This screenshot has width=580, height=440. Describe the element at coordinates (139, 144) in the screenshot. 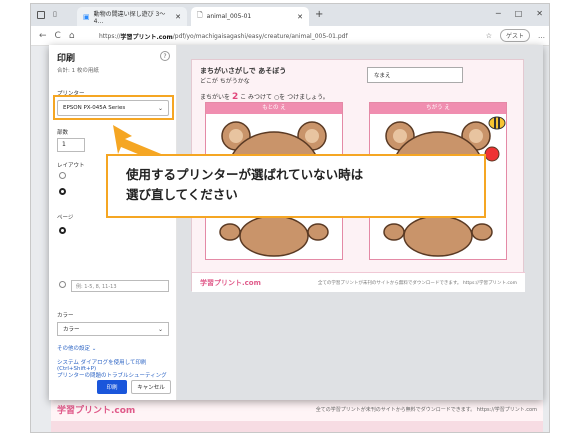

I see `callout-arrow` at that location.